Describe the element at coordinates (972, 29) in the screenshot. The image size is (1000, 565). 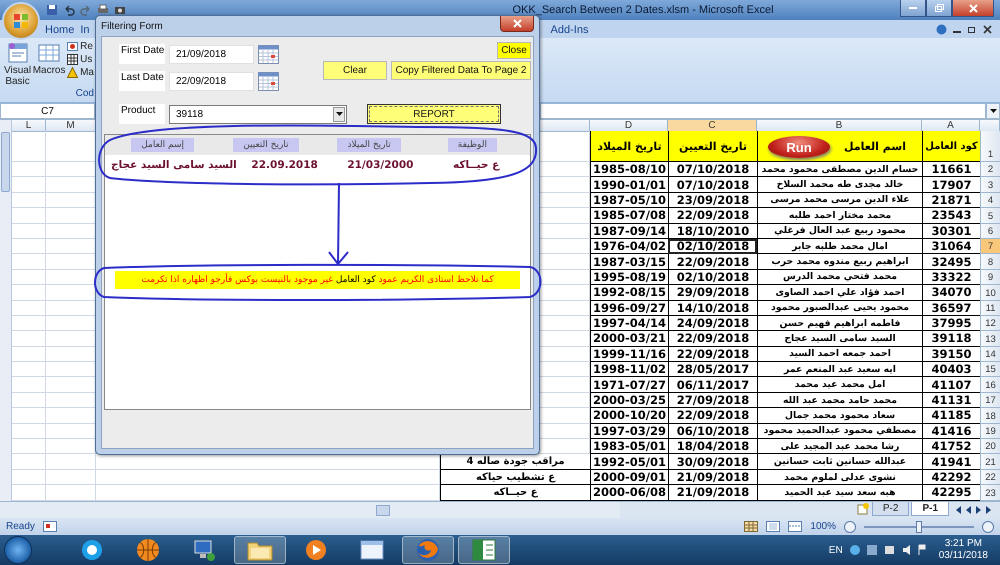
I see `restore-icon` at that location.